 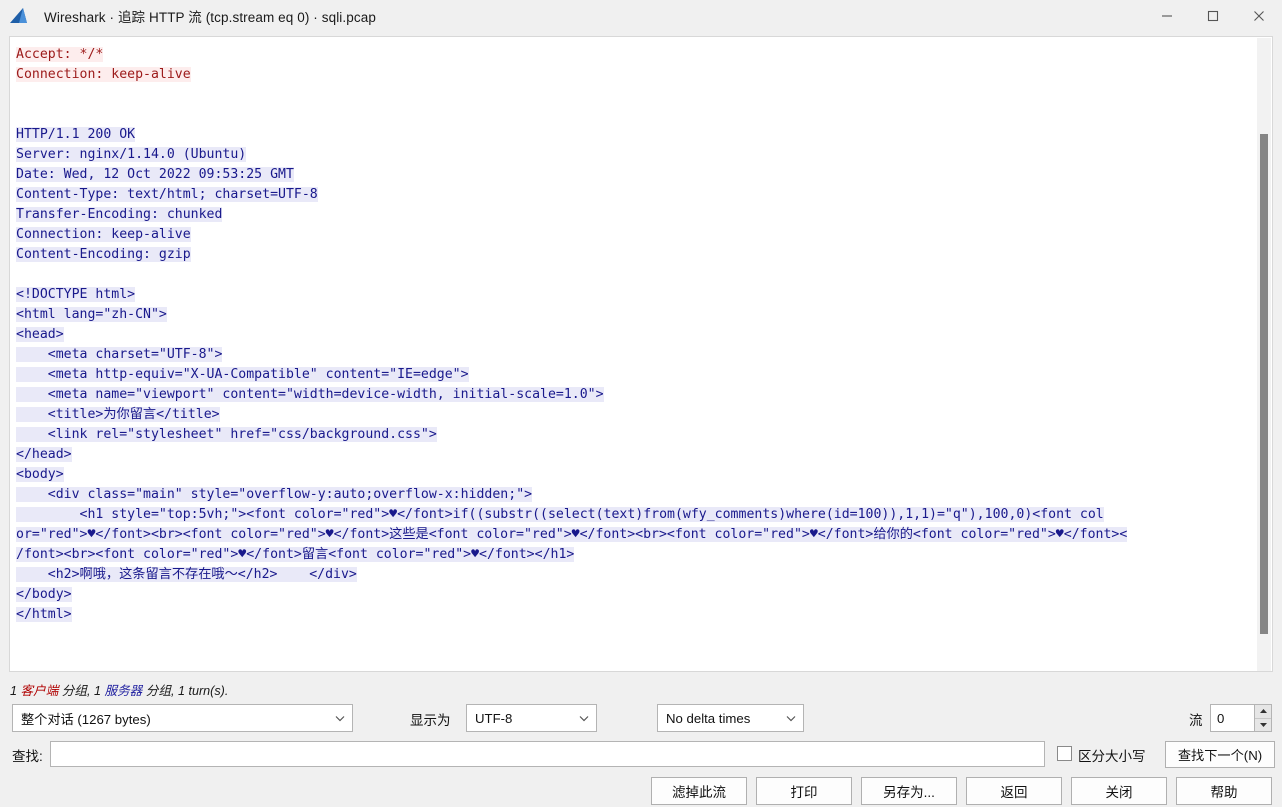 I want to click on stream-line-text: Server: nginx/1.14.0 (Ubuntu), so click(x=131, y=154).